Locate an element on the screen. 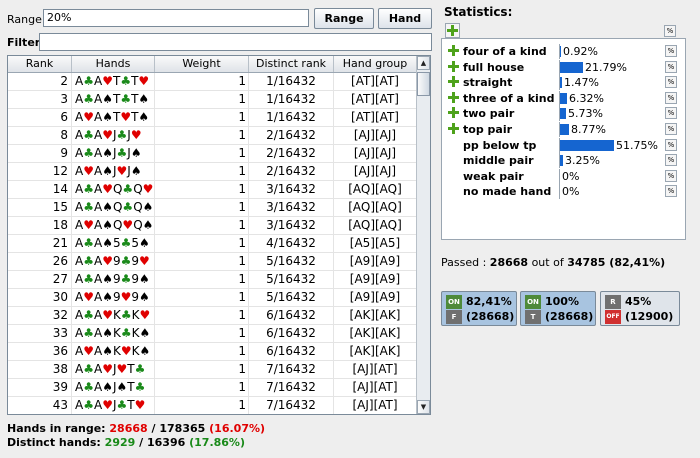  filter-box-flop: ON F 82,41% (28668) is located at coordinates (479, 308).